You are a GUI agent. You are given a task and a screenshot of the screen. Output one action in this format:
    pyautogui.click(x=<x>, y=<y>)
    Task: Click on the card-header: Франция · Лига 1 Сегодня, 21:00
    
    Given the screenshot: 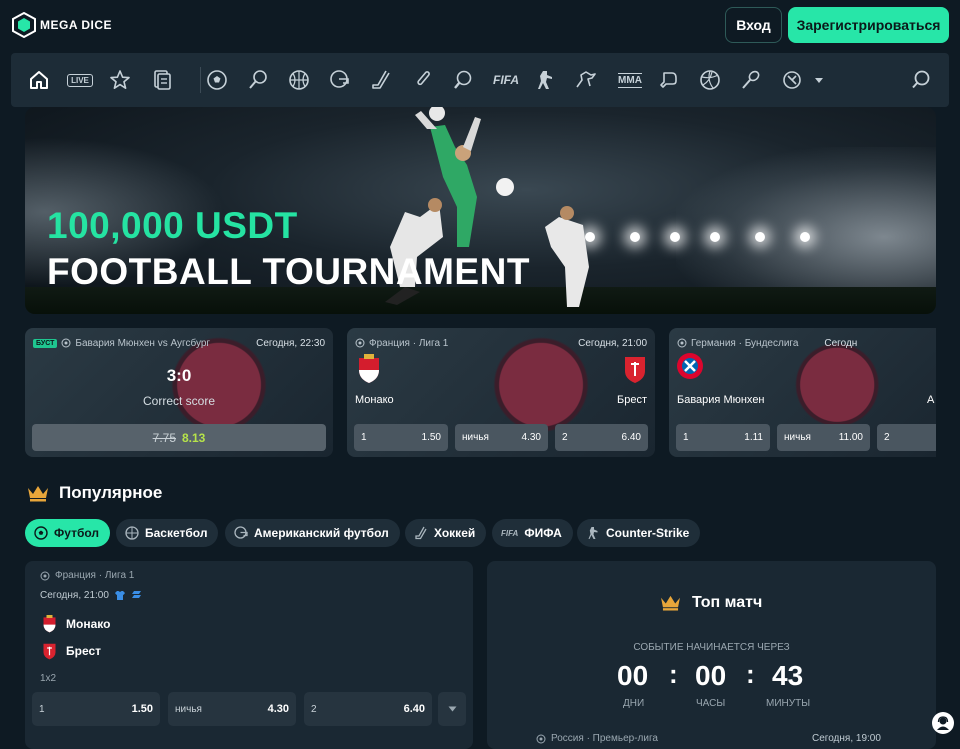 What is the action you would take?
    pyautogui.click(x=501, y=343)
    